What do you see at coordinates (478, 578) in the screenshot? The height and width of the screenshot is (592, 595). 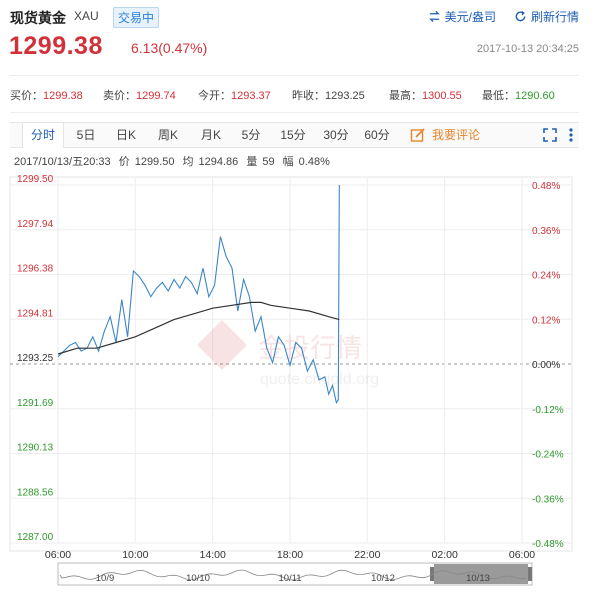 I see `navigator-date-label: 10/13` at bounding box center [478, 578].